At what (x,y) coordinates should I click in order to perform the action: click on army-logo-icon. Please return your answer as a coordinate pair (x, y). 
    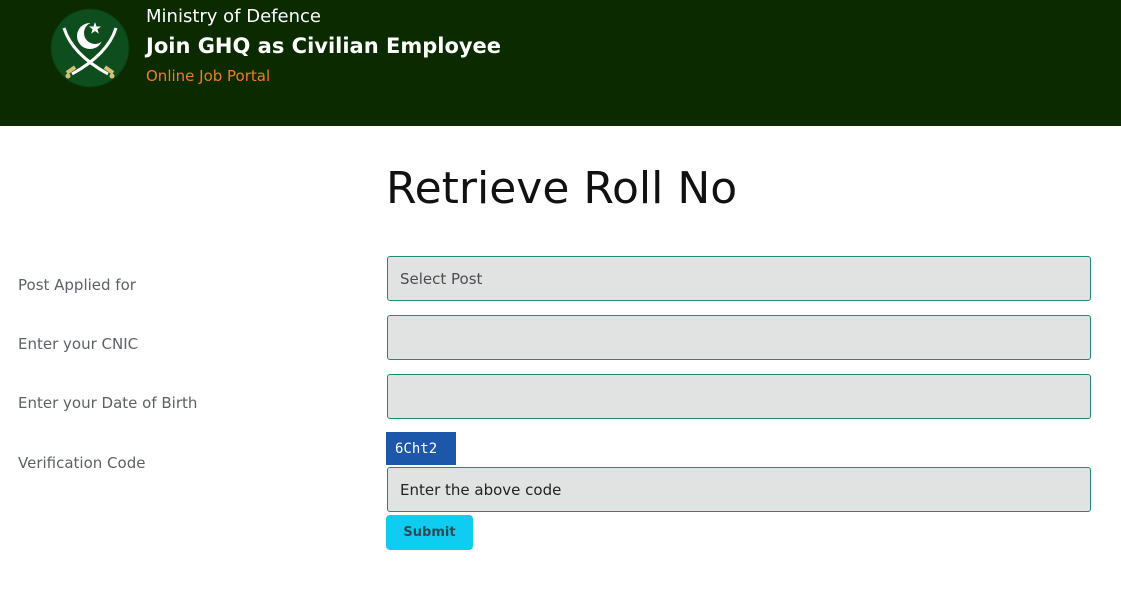
    Looking at the image, I should click on (90, 48).